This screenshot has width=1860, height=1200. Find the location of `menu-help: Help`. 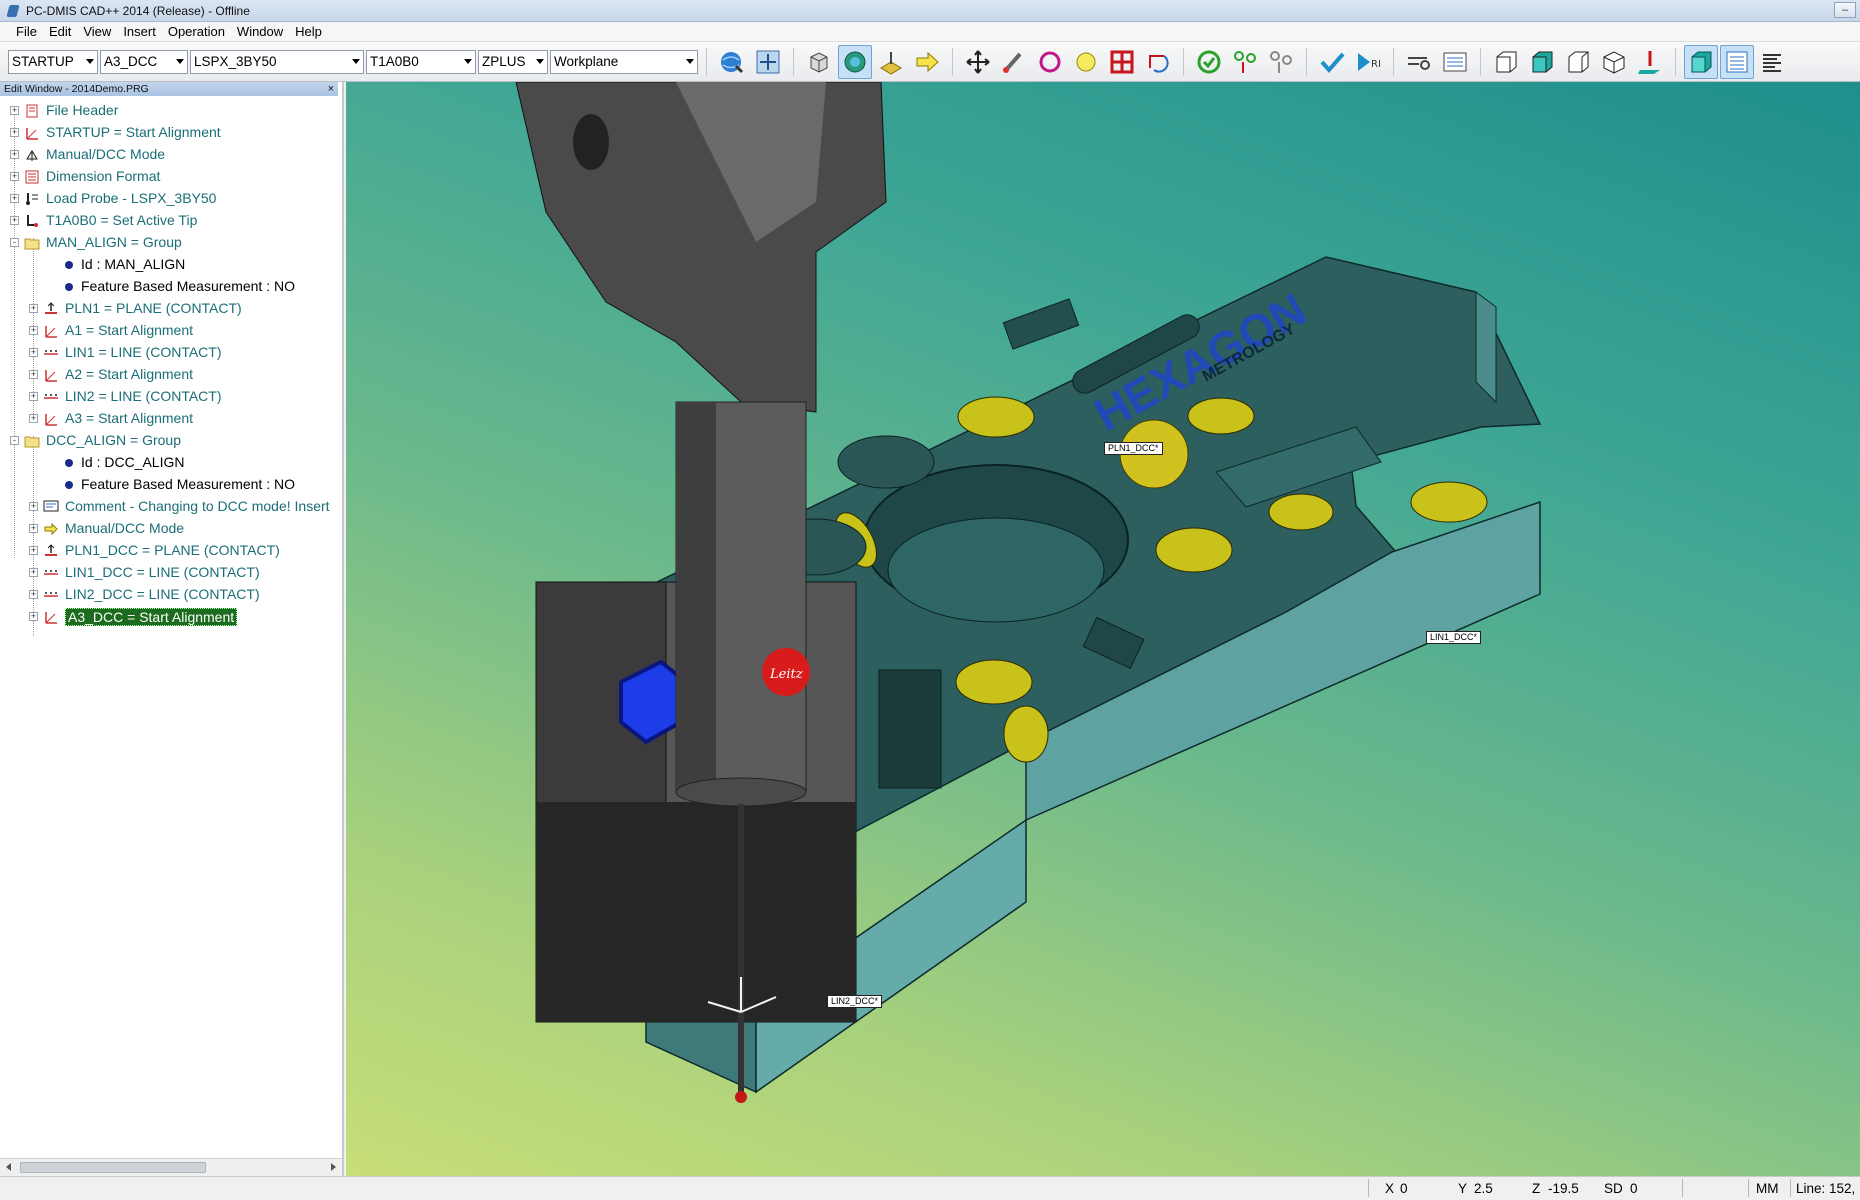

menu-help: Help is located at coordinates (308, 31).